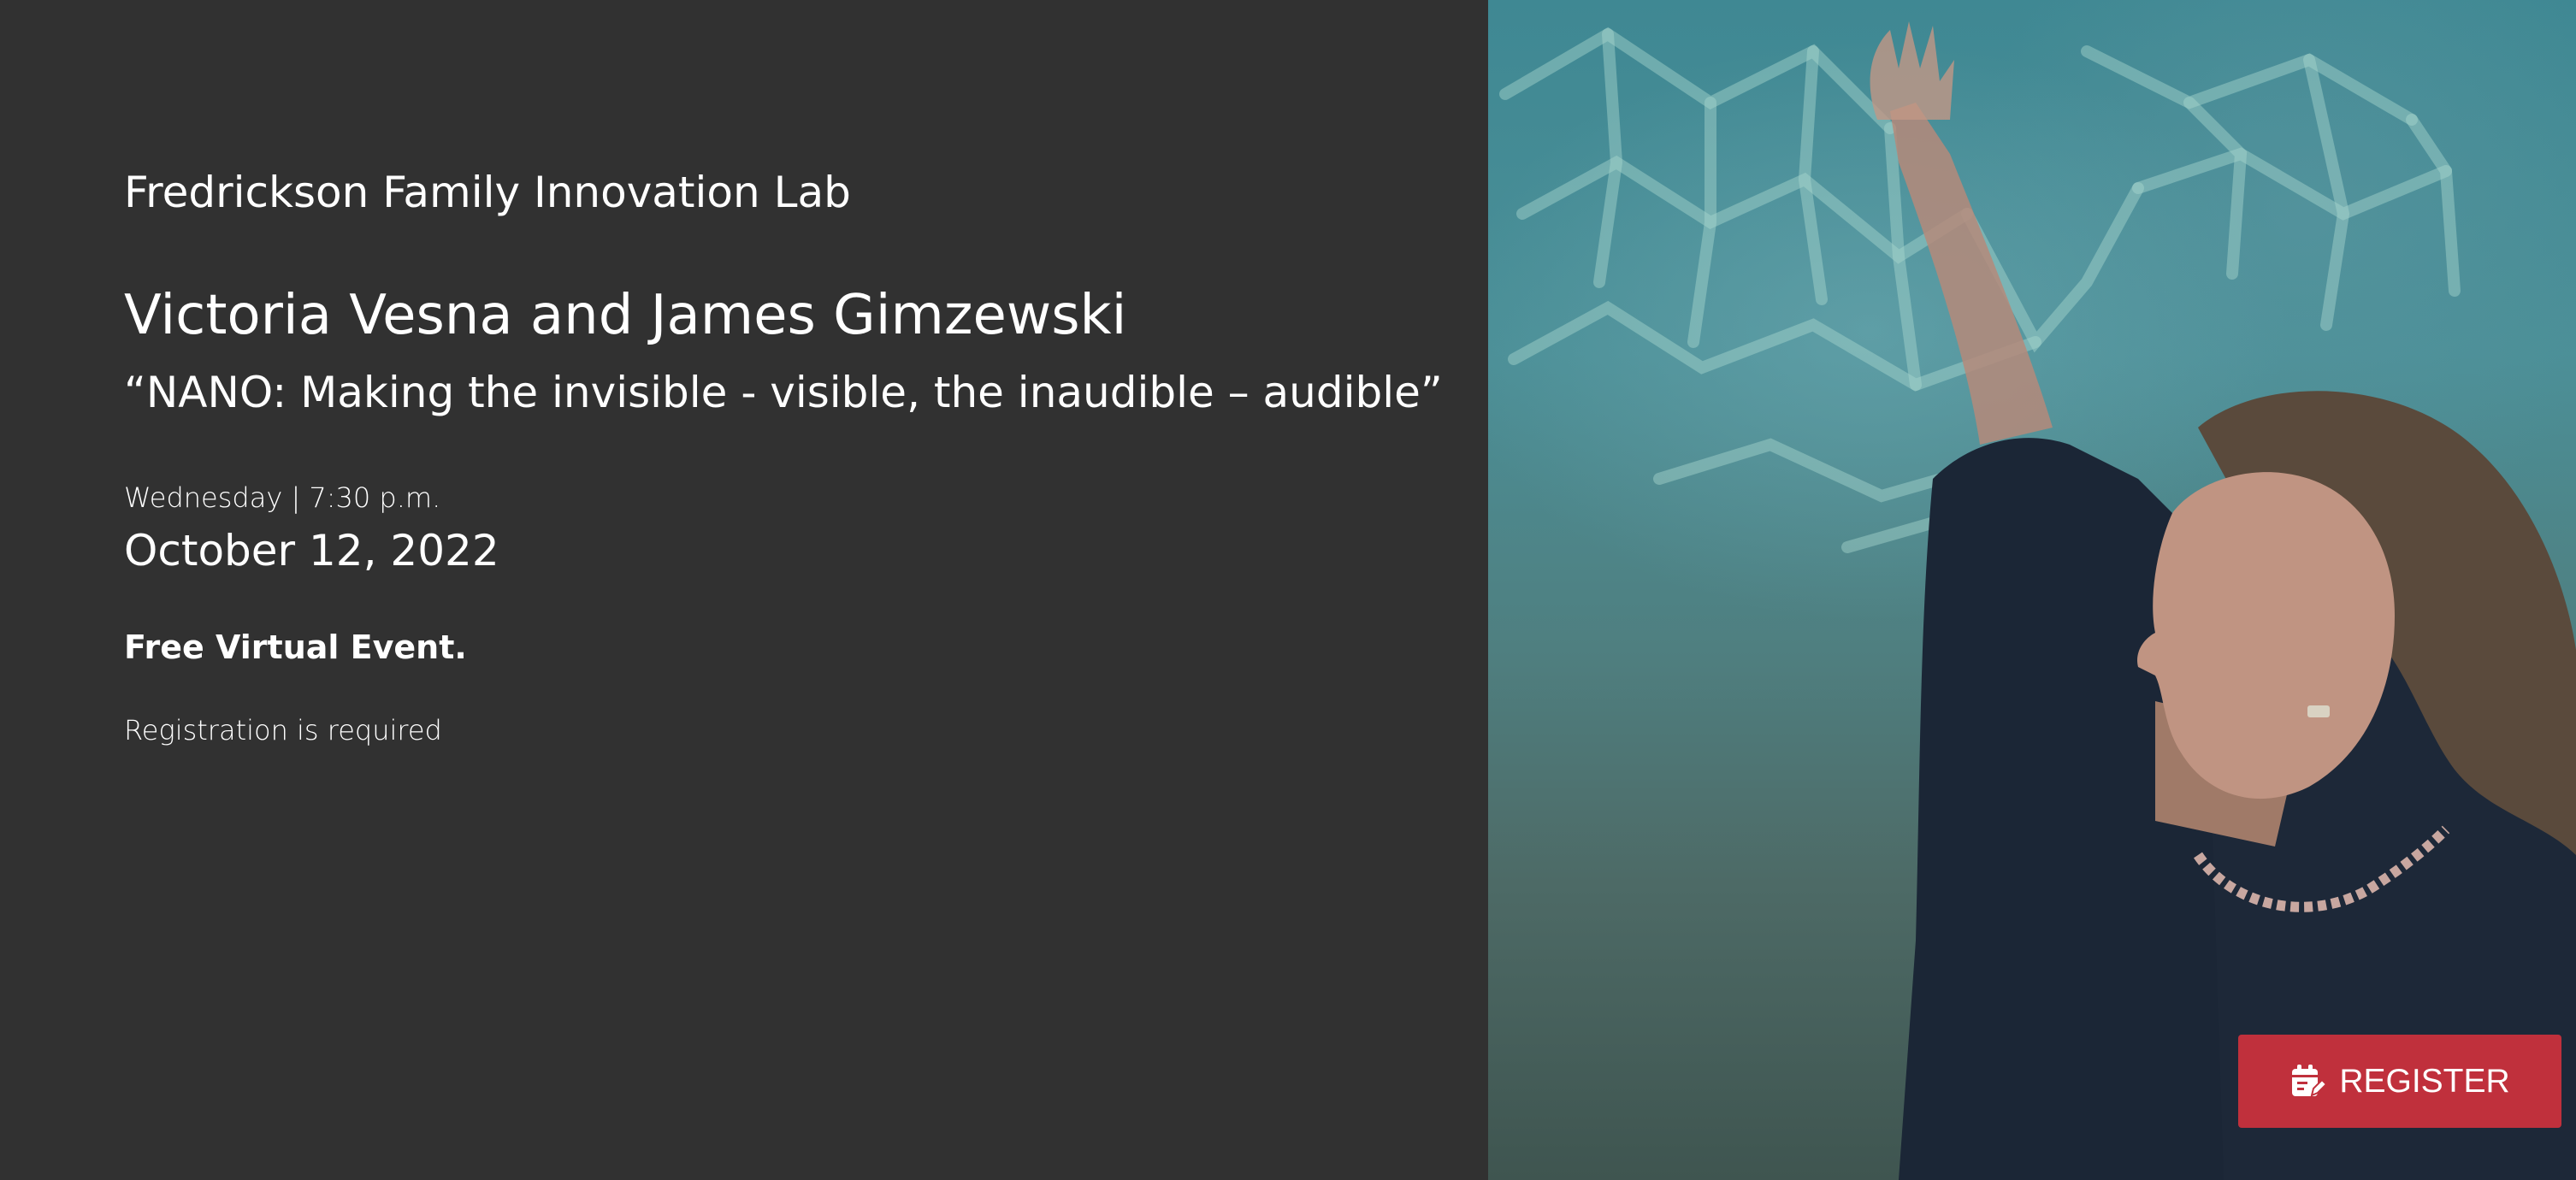 The width and height of the screenshot is (2576, 1180). Describe the element at coordinates (282, 498) in the screenshot. I see `event-weekday-time: Wednesday | 7:30 p.m.` at that location.